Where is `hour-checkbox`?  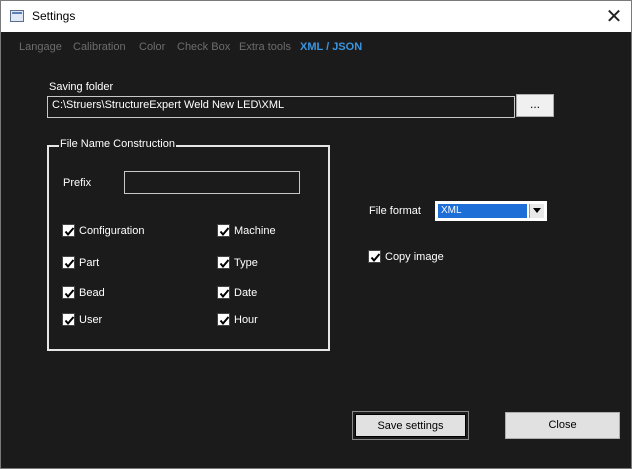
hour-checkbox is located at coordinates (223, 319).